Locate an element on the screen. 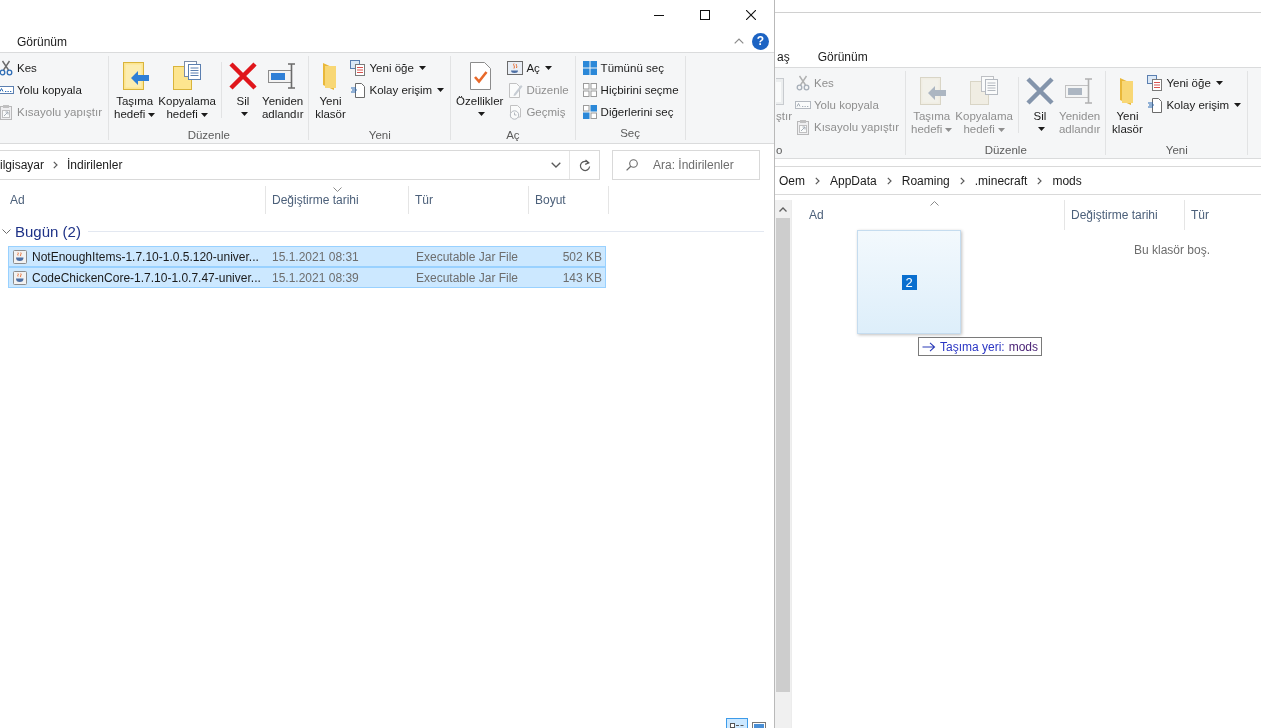 This screenshot has height=728, width=1261. breadcrumb-item: AppData is located at coordinates (853, 180).